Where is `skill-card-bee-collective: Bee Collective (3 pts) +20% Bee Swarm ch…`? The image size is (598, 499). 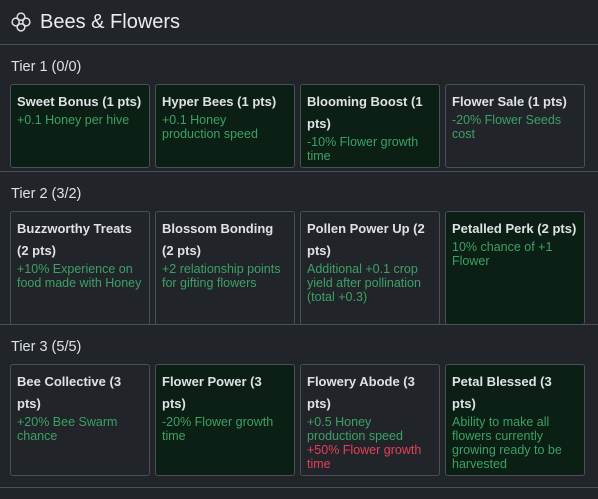 skill-card-bee-collective: Bee Collective (3 pts) +20% Bee Swarm ch… is located at coordinates (80, 420).